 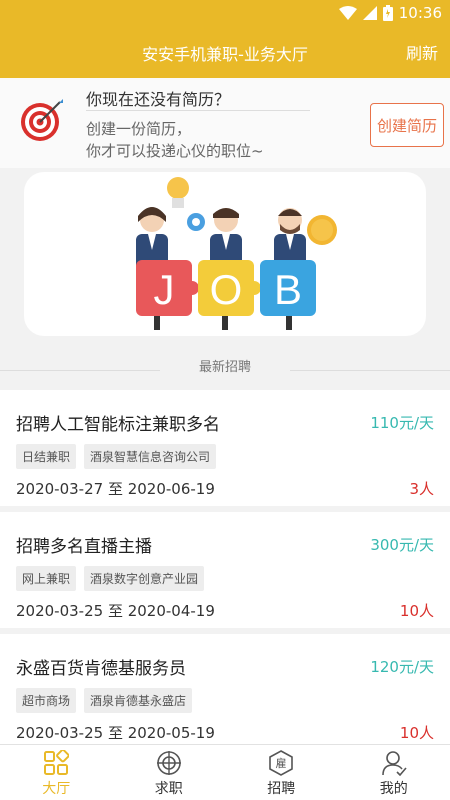 What do you see at coordinates (115, 489) in the screenshot?
I see `job-dates: 2020-03-27 至 2020-06-19` at bounding box center [115, 489].